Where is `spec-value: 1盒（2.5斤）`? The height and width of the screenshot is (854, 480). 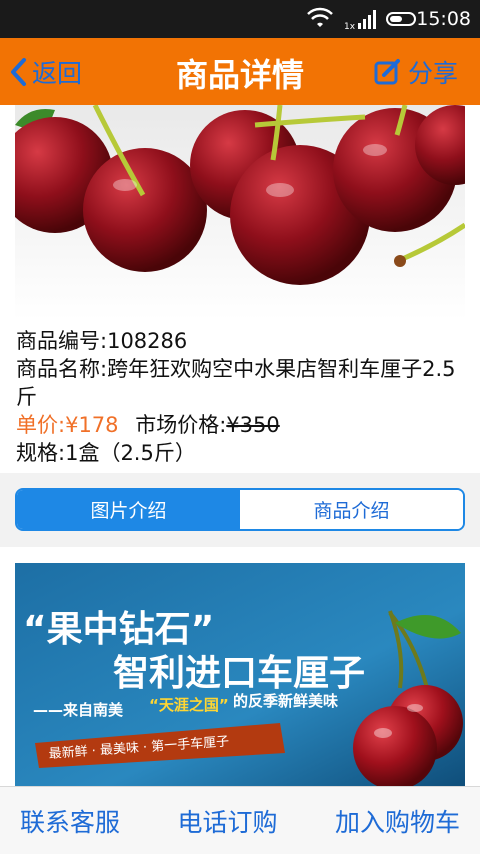
spec-value: 1盒（2.5斤） is located at coordinates (130, 453).